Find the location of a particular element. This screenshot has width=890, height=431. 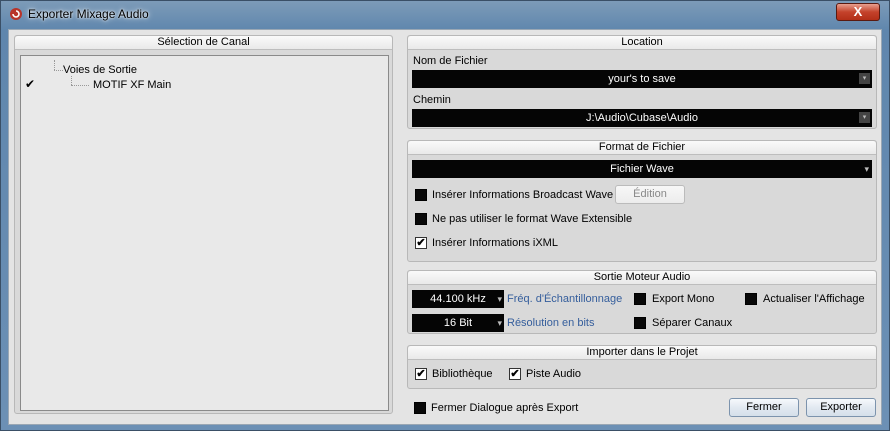

file-format-value: Fichier Wave is located at coordinates (642, 169).